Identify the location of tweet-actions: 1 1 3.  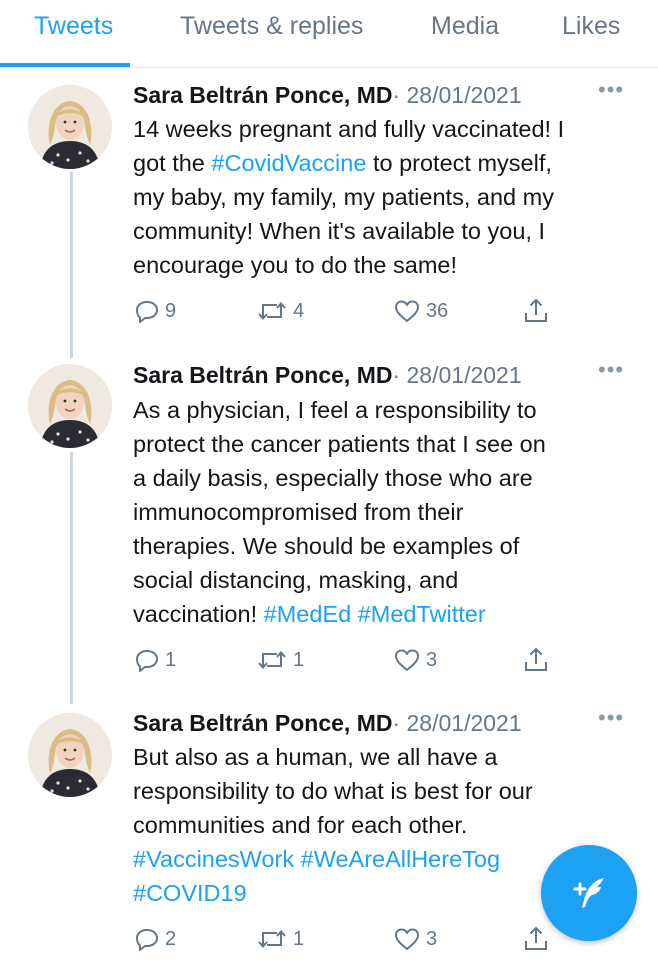
(348, 660).